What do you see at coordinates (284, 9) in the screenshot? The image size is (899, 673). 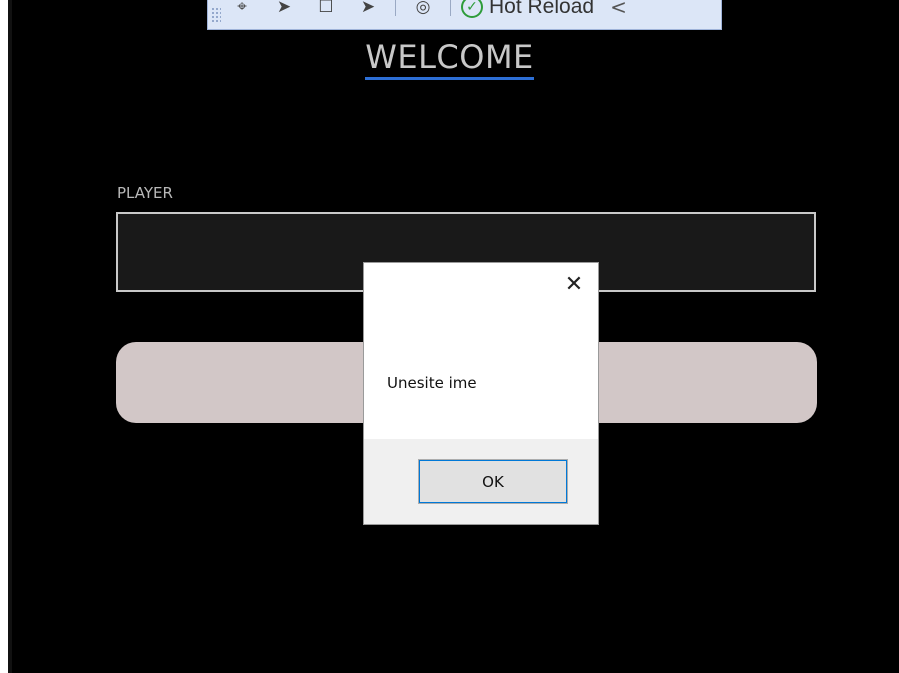 I see `pointer-icon: ➤` at bounding box center [284, 9].